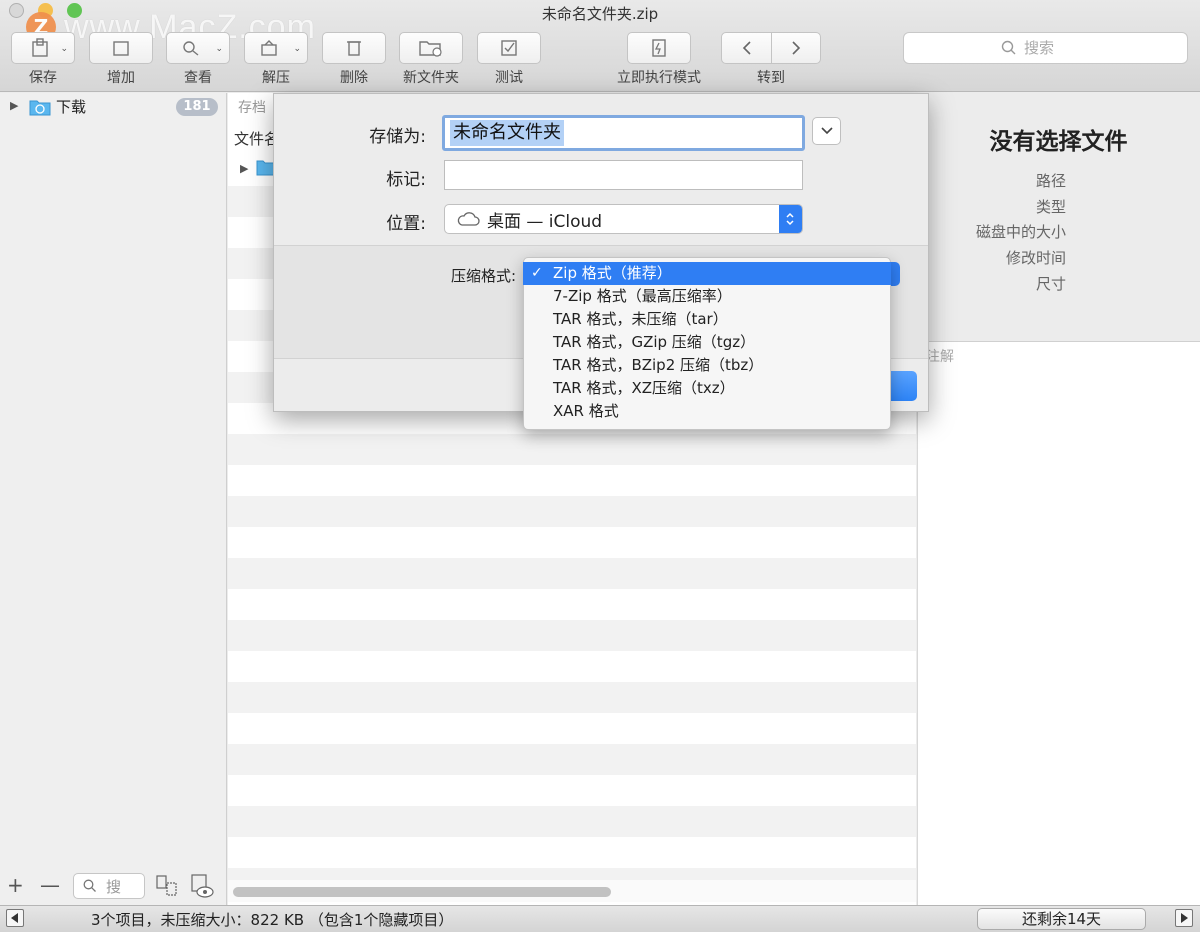 Image resolution: width=1200 pixels, height=932 pixels. What do you see at coordinates (202, 886) in the screenshot?
I see `preview-eye-icon` at bounding box center [202, 886].